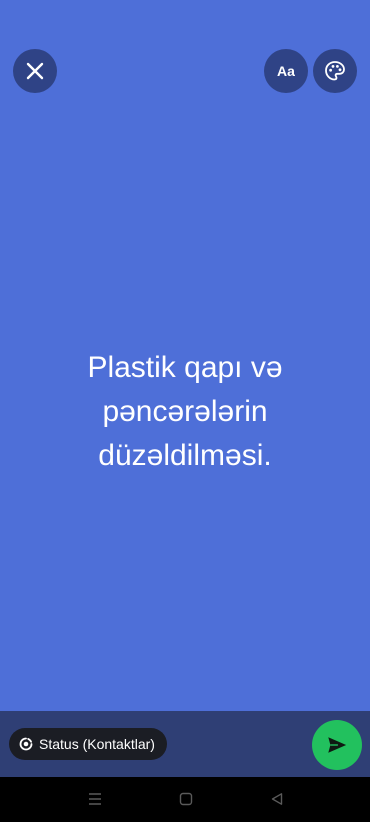 The width and height of the screenshot is (370, 822). I want to click on status-audience-label: Status (Kontaktlar), so click(97, 744).